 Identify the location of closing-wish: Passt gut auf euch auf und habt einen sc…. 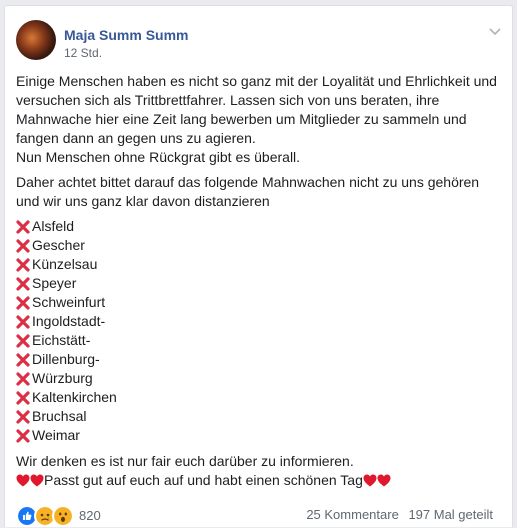
(203, 480).